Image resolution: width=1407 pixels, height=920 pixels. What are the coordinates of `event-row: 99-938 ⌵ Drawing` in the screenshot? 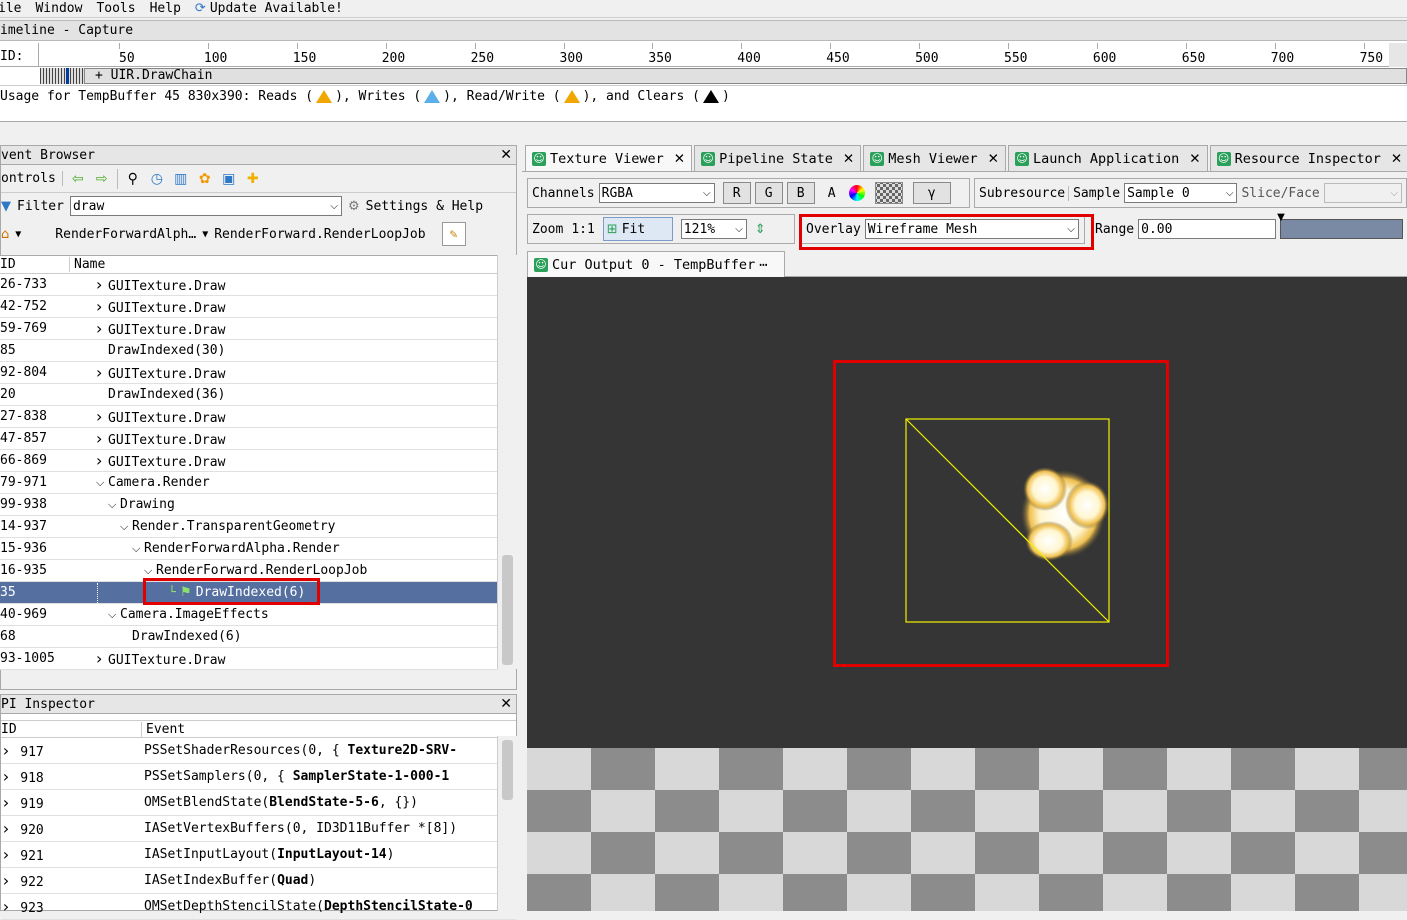 It's located at (248, 505).